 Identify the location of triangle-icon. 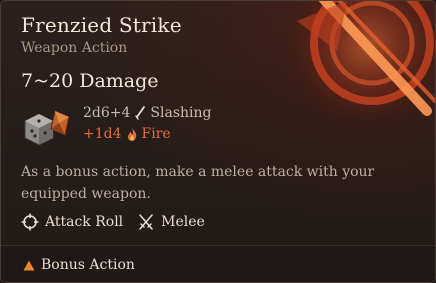
(29, 265).